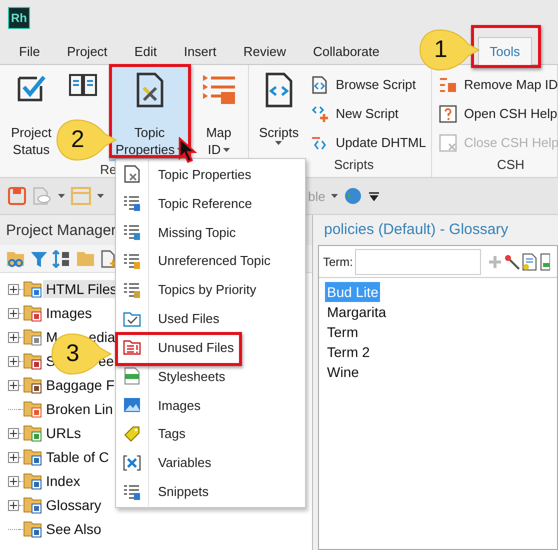  Describe the element at coordinates (200, 203) in the screenshot. I see `menu-item: Topic Reference` at that location.